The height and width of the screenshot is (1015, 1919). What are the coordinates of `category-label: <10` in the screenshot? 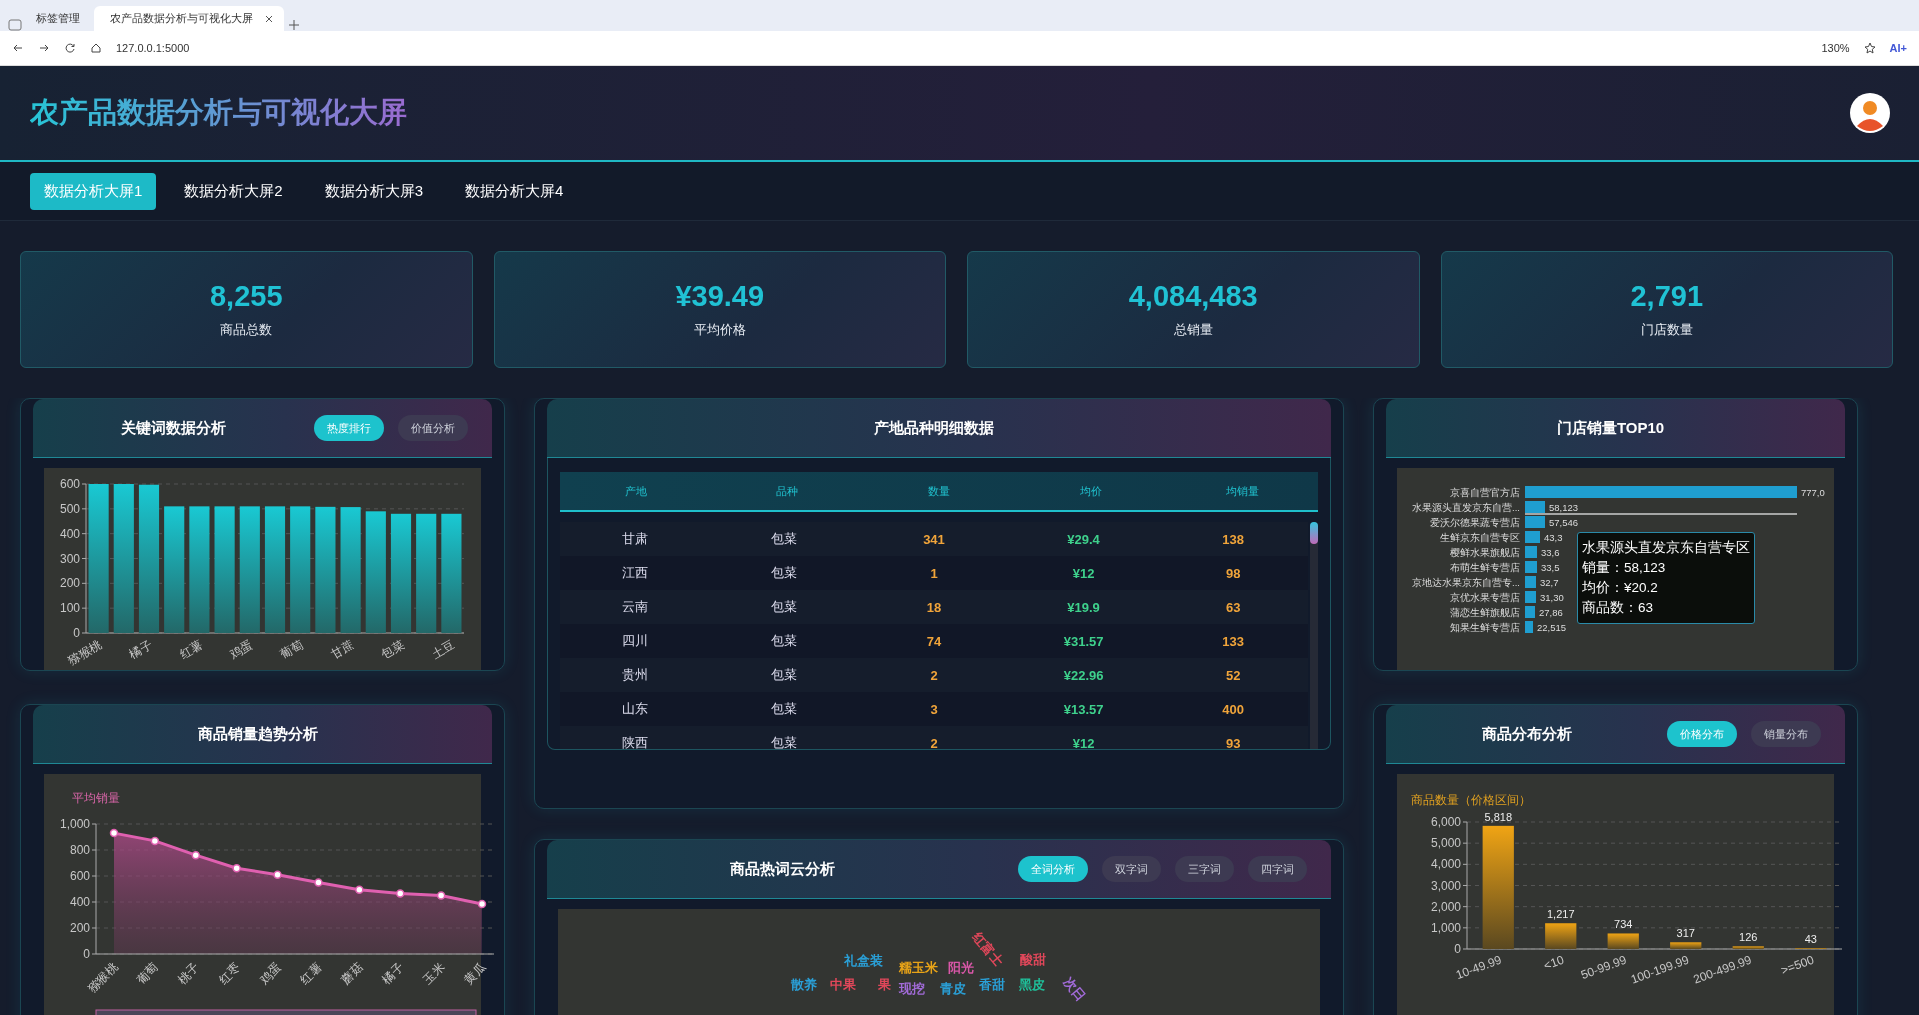 It's located at (1553, 962).